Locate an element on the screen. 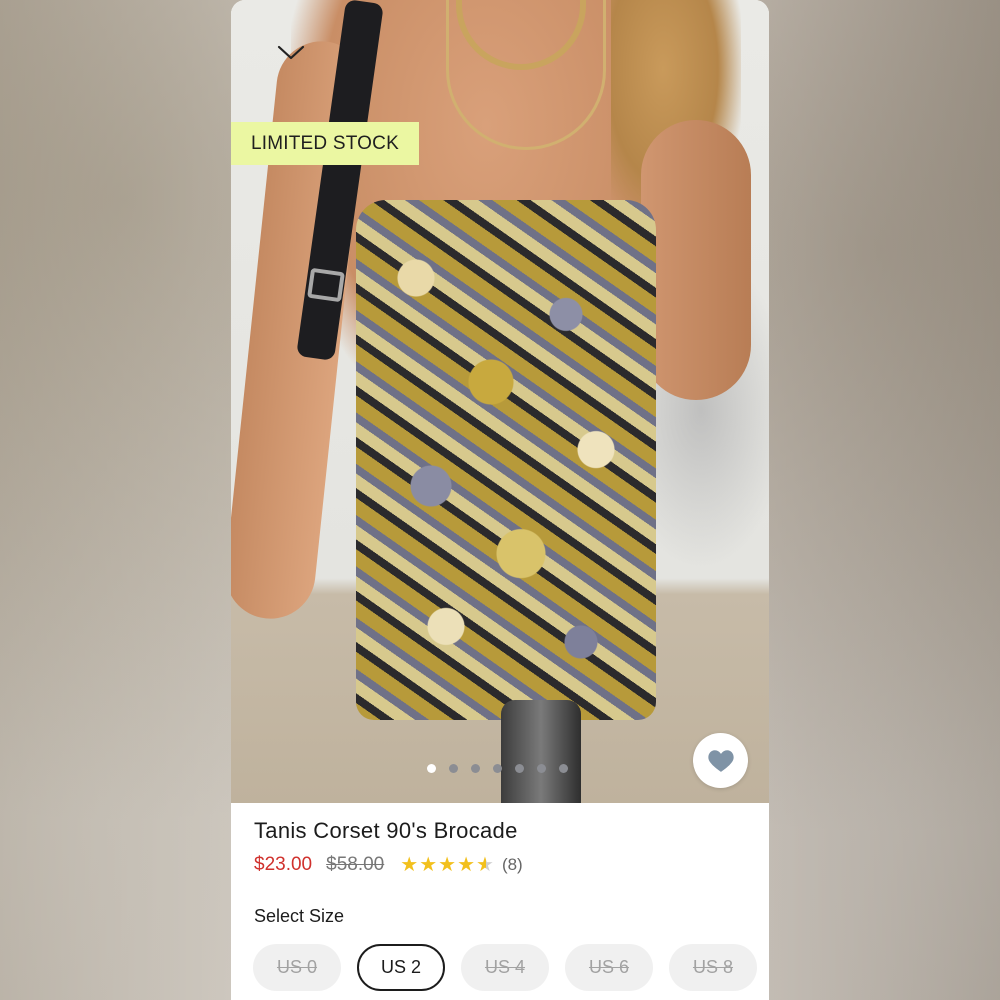 The image size is (1000, 1000). model-arm-right is located at coordinates (696, 260).